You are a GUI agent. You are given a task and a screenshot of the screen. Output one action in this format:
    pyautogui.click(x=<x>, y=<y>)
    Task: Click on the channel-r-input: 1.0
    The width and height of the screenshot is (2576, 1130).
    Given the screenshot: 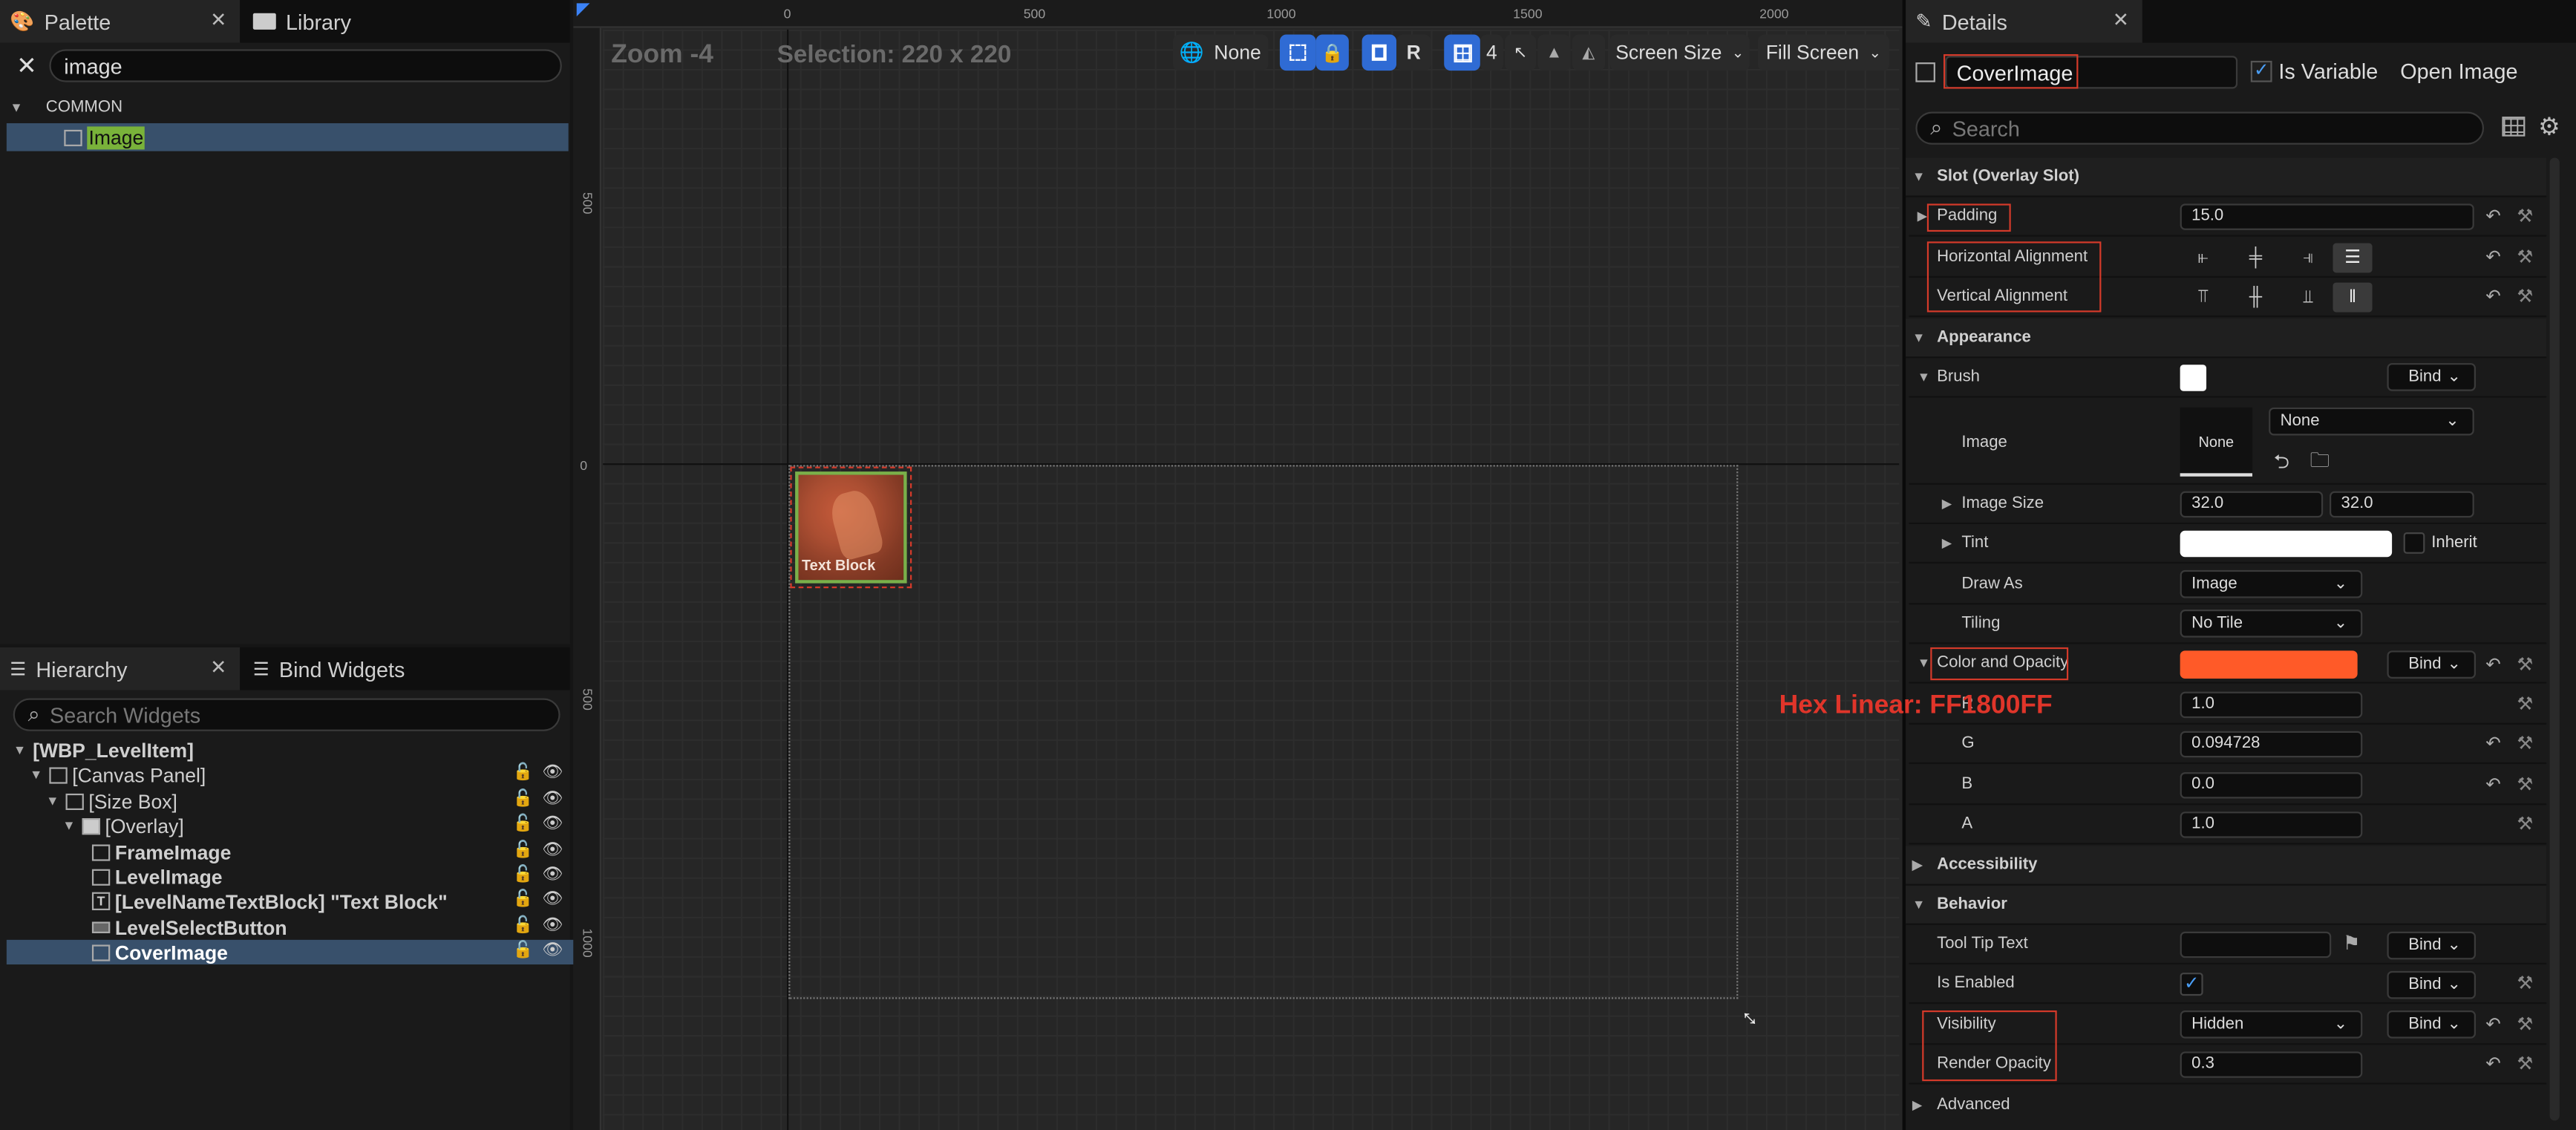 What is the action you would take?
    pyautogui.click(x=2271, y=705)
    